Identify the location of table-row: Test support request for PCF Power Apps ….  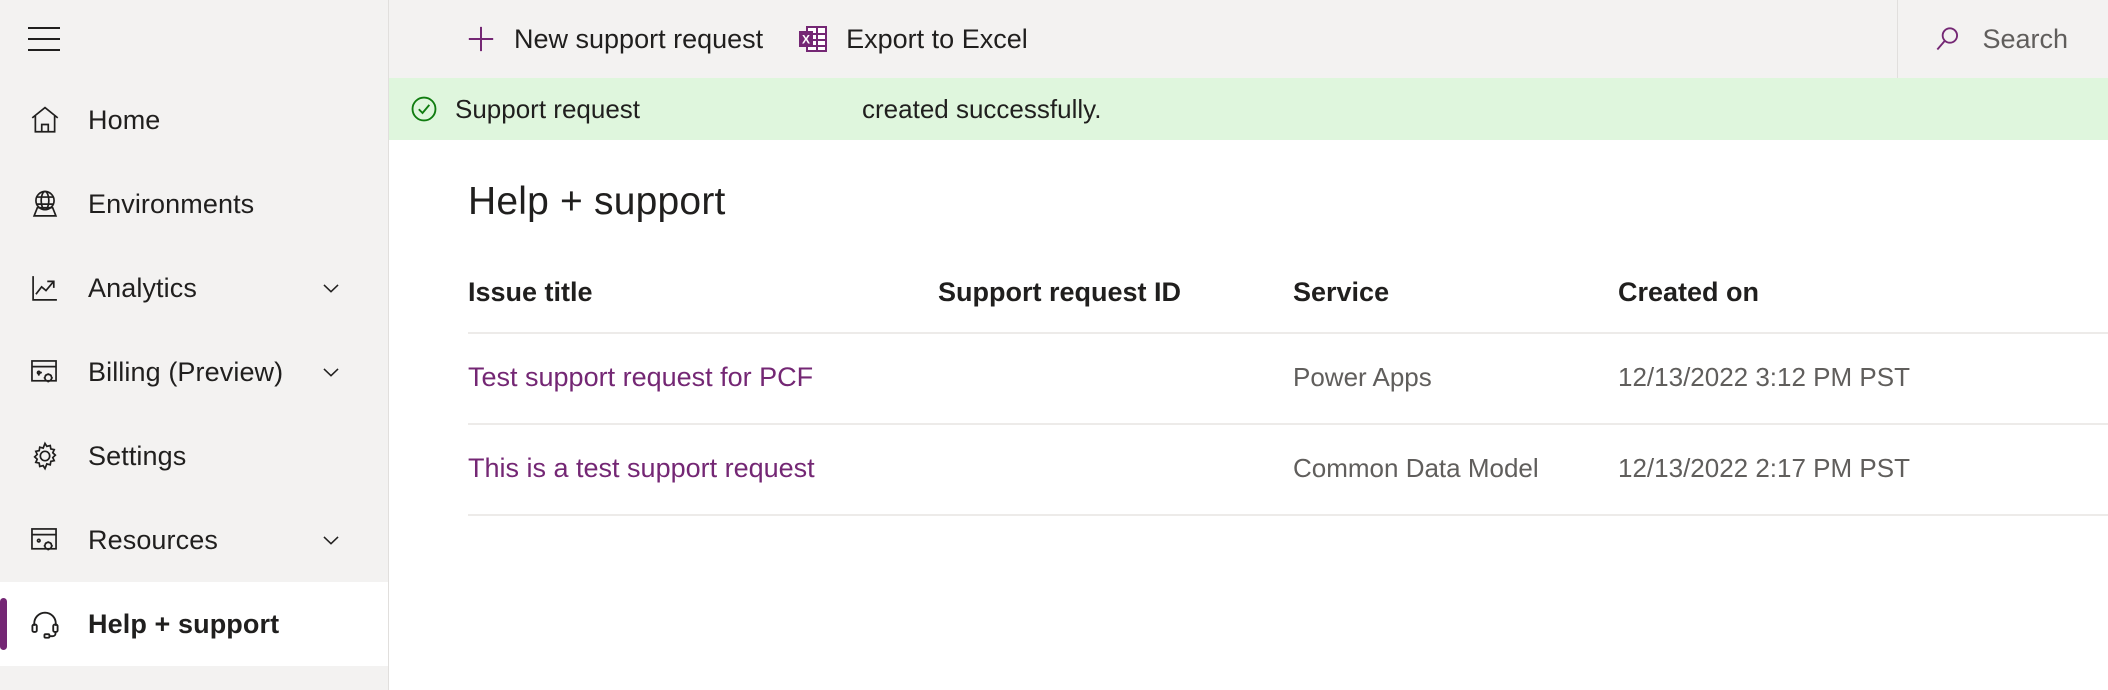
(1288, 379).